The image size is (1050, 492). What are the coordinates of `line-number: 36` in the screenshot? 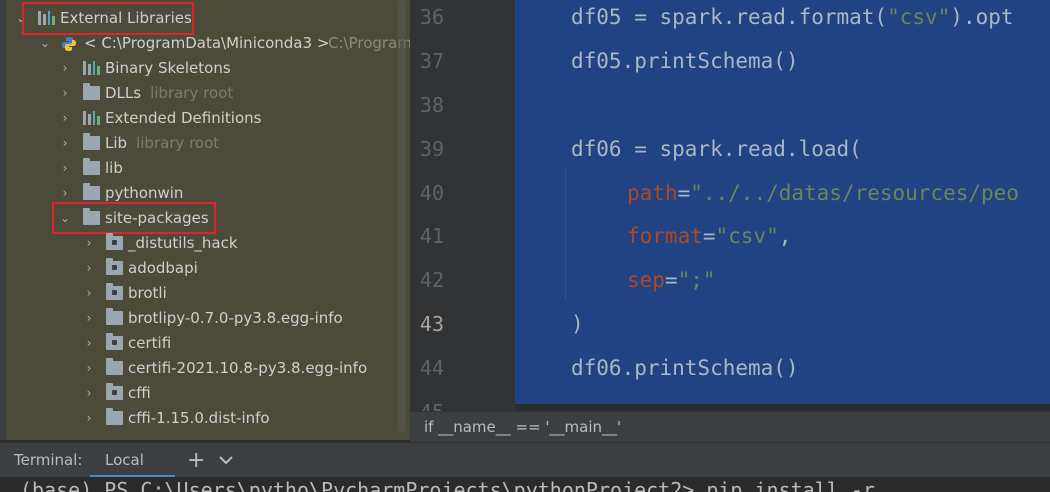 It's located at (431, 17).